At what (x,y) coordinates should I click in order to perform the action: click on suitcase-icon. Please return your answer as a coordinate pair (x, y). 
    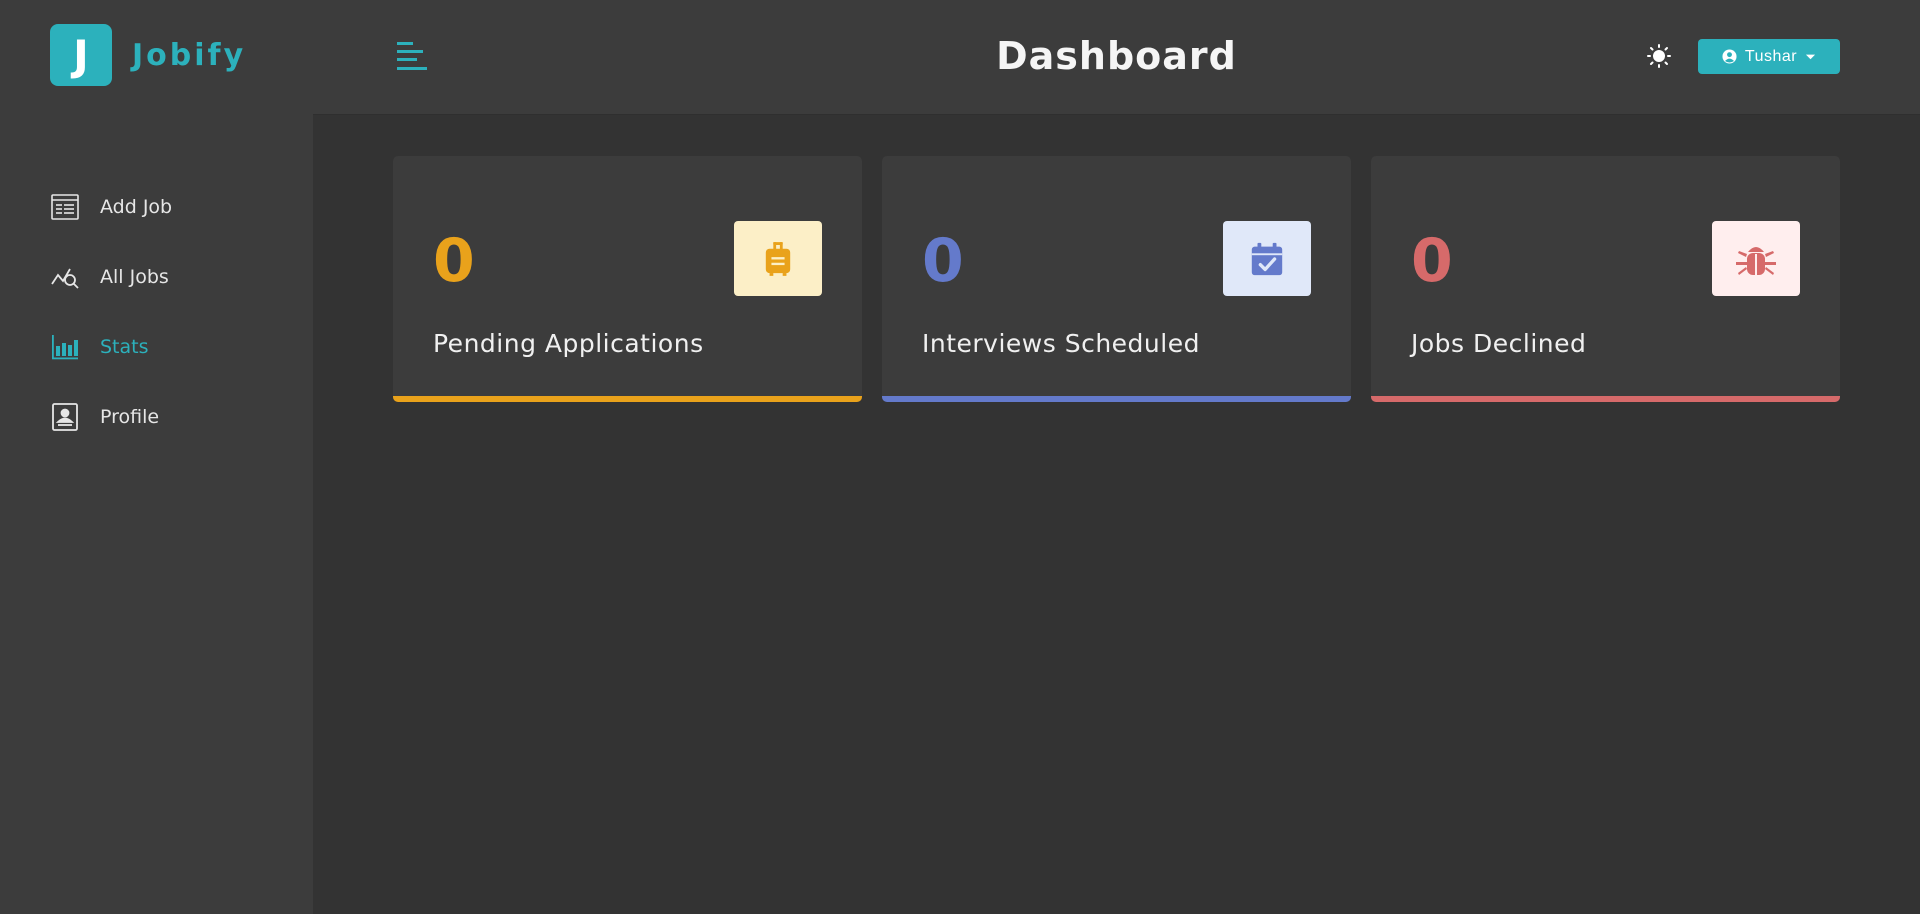
    Looking at the image, I should click on (778, 258).